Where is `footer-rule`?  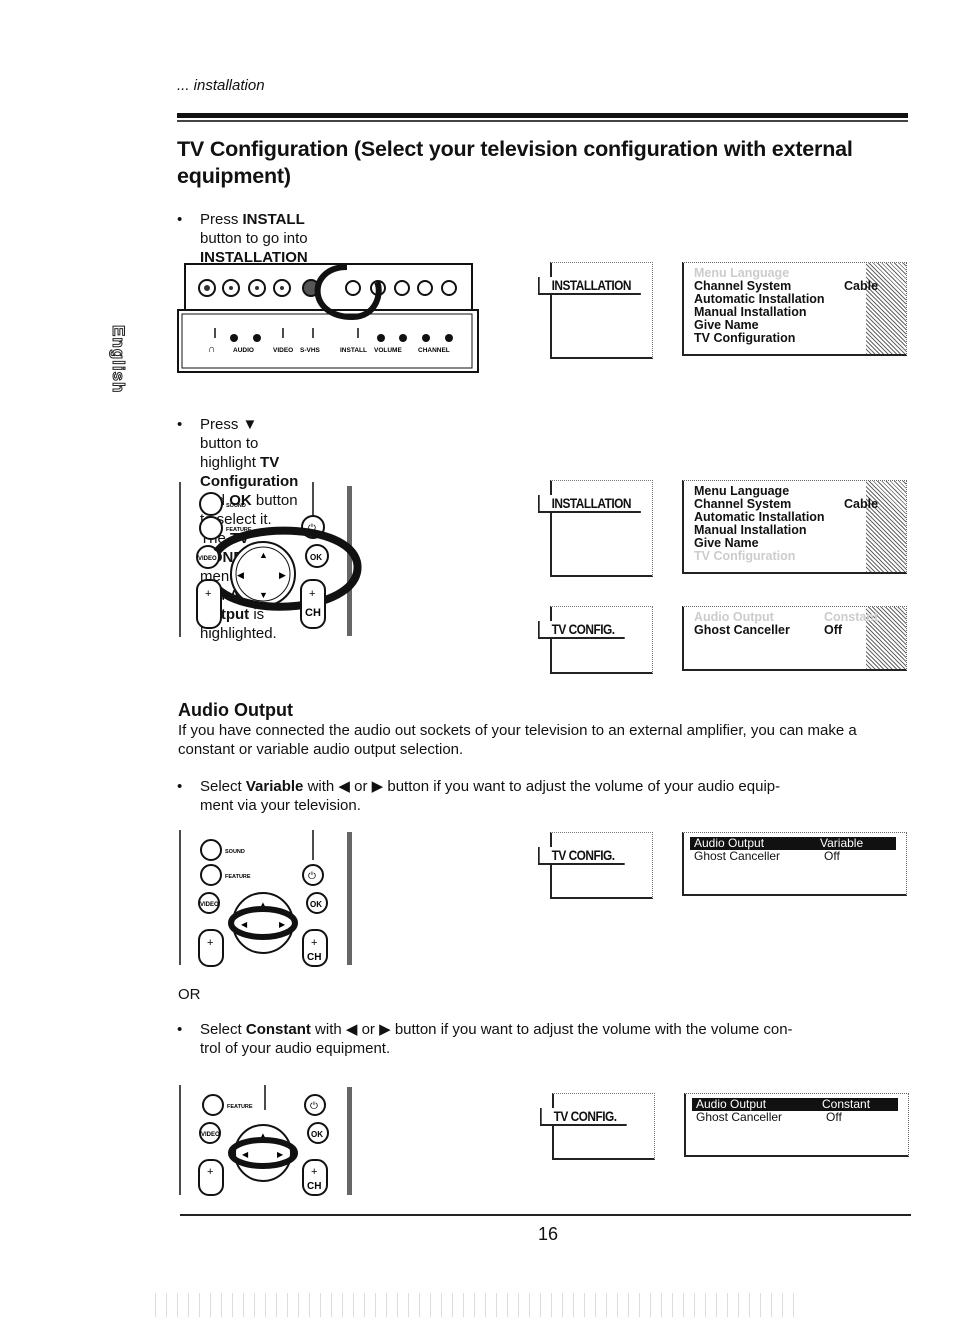 footer-rule is located at coordinates (545, 1215).